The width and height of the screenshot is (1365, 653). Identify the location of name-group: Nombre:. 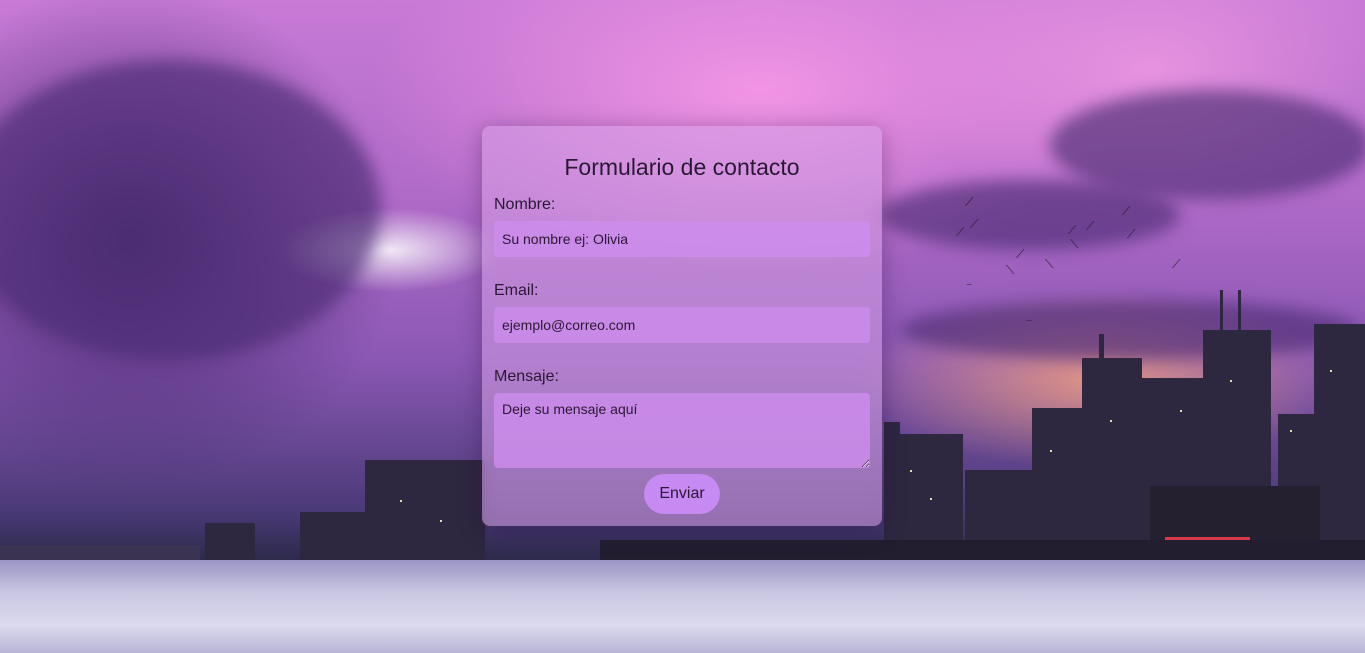
(682, 226).